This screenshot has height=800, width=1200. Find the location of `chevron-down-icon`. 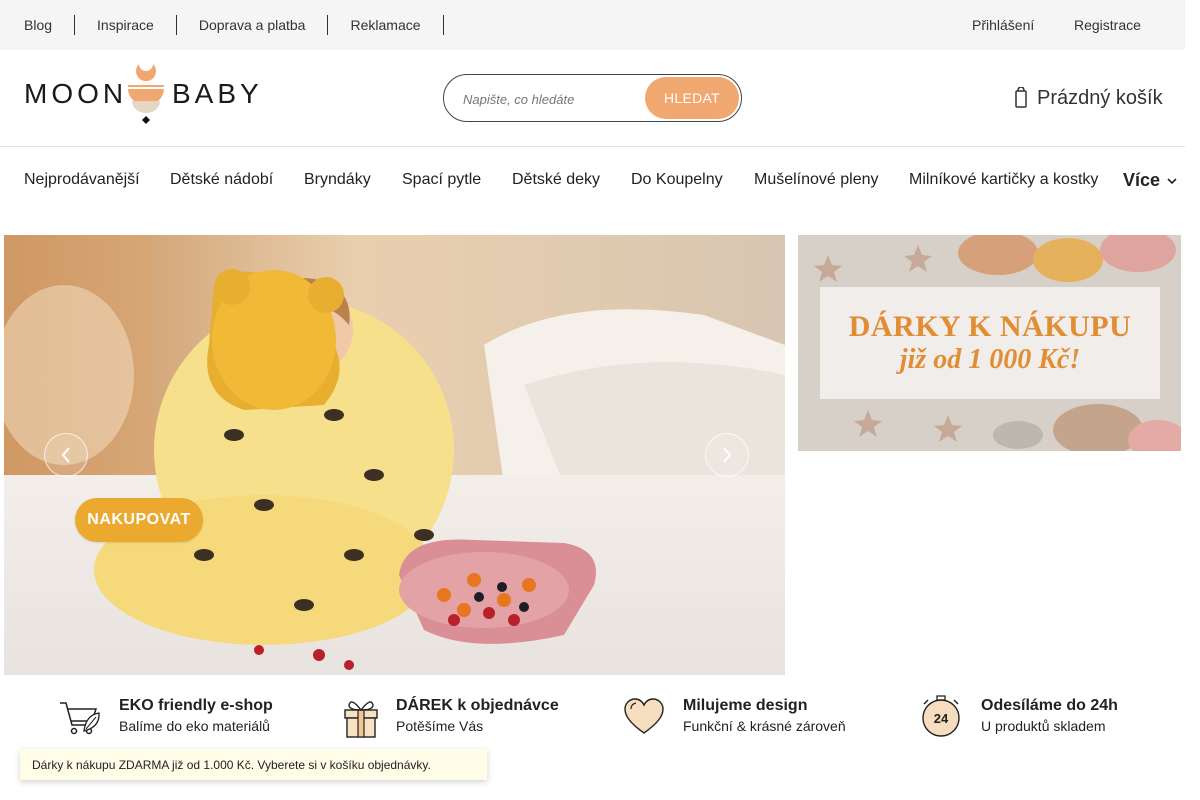

chevron-down-icon is located at coordinates (1172, 180).